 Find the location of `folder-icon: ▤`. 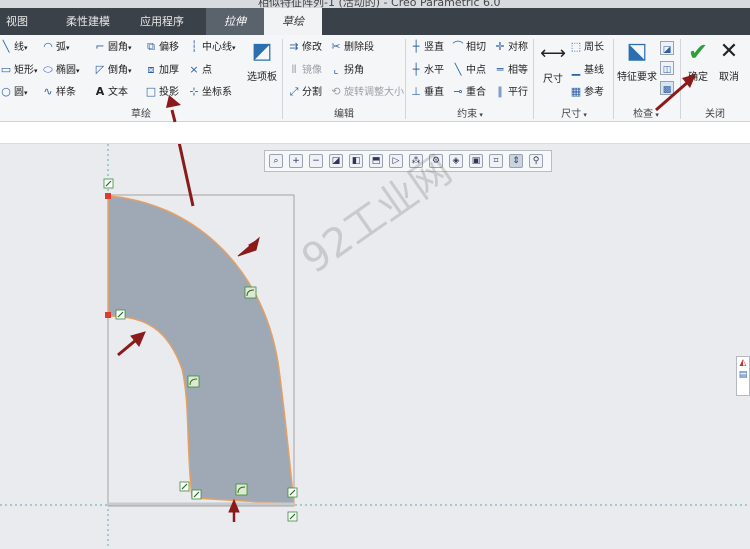

folder-icon: ▤ is located at coordinates (743, 375).